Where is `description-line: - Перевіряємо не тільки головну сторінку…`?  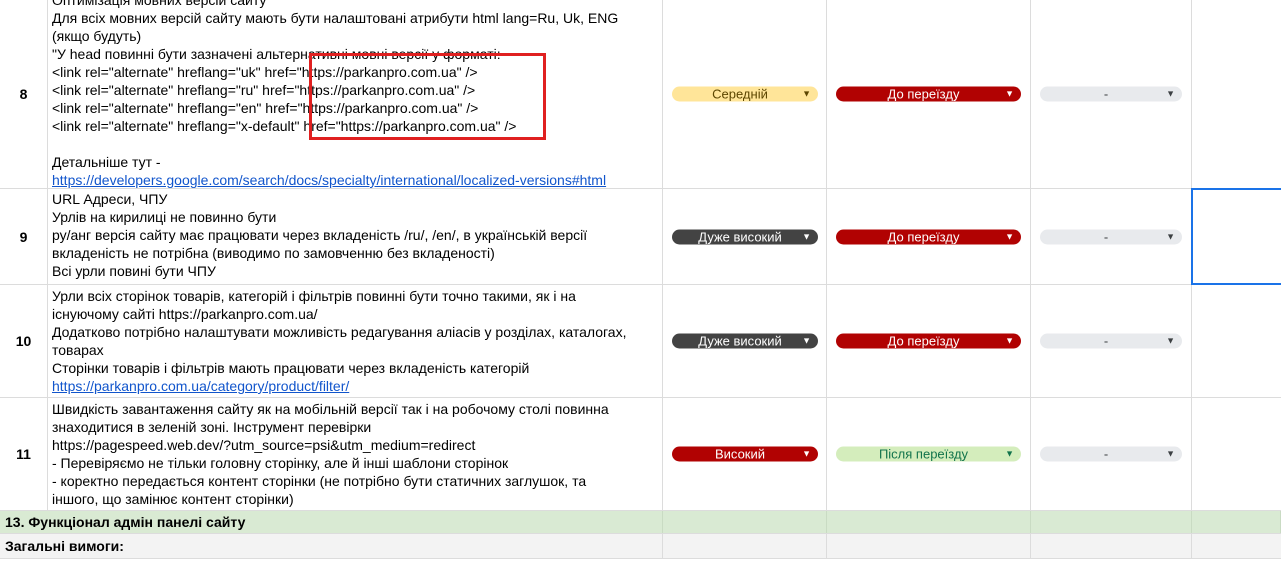 description-line: - Перевіряємо не тільки головну сторінку… is located at coordinates (280, 463).